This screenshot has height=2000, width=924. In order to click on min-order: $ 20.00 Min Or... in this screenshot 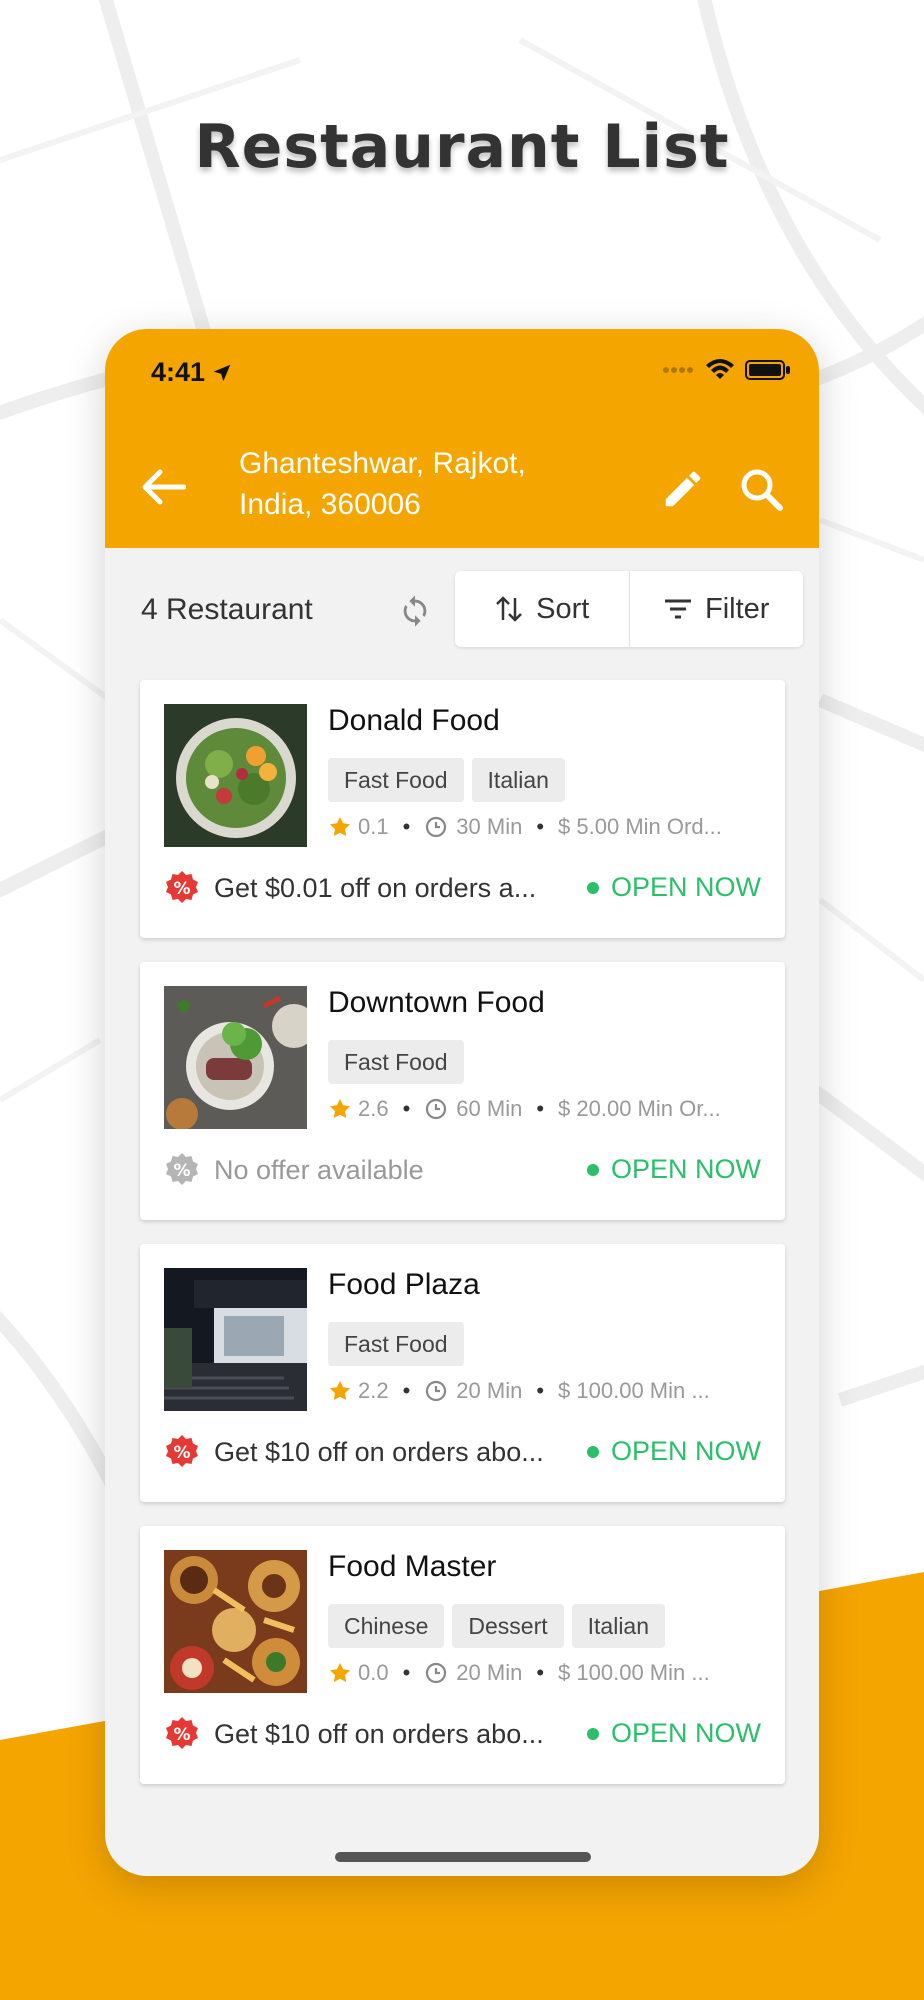, I will do `click(639, 1108)`.